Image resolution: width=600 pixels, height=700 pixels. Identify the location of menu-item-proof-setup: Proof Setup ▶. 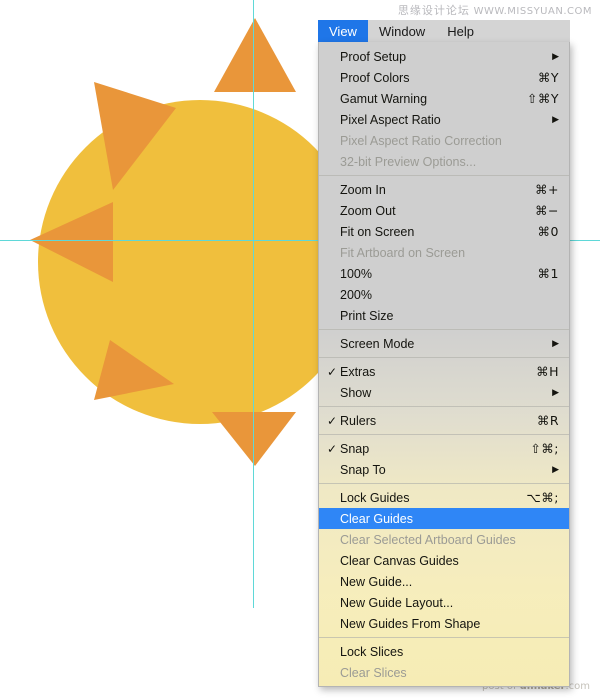
(444, 56).